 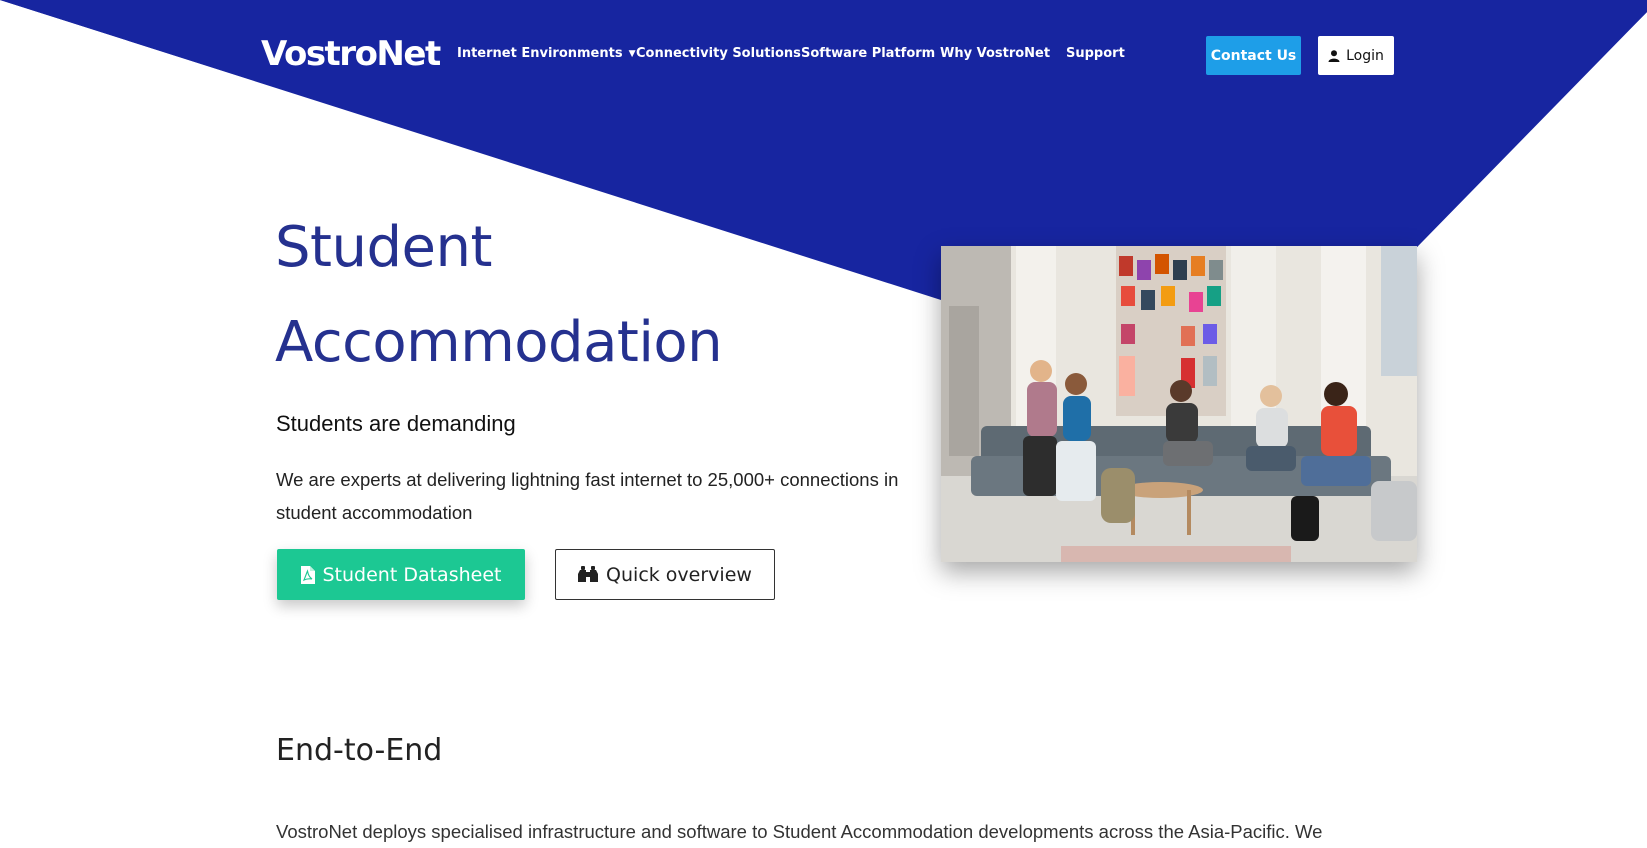 I want to click on contact-us-button: Contact Us, so click(x=1253, y=55).